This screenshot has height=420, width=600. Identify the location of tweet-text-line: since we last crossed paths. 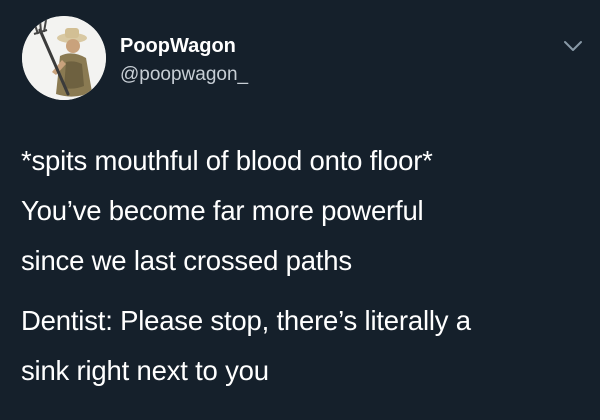
(186, 260).